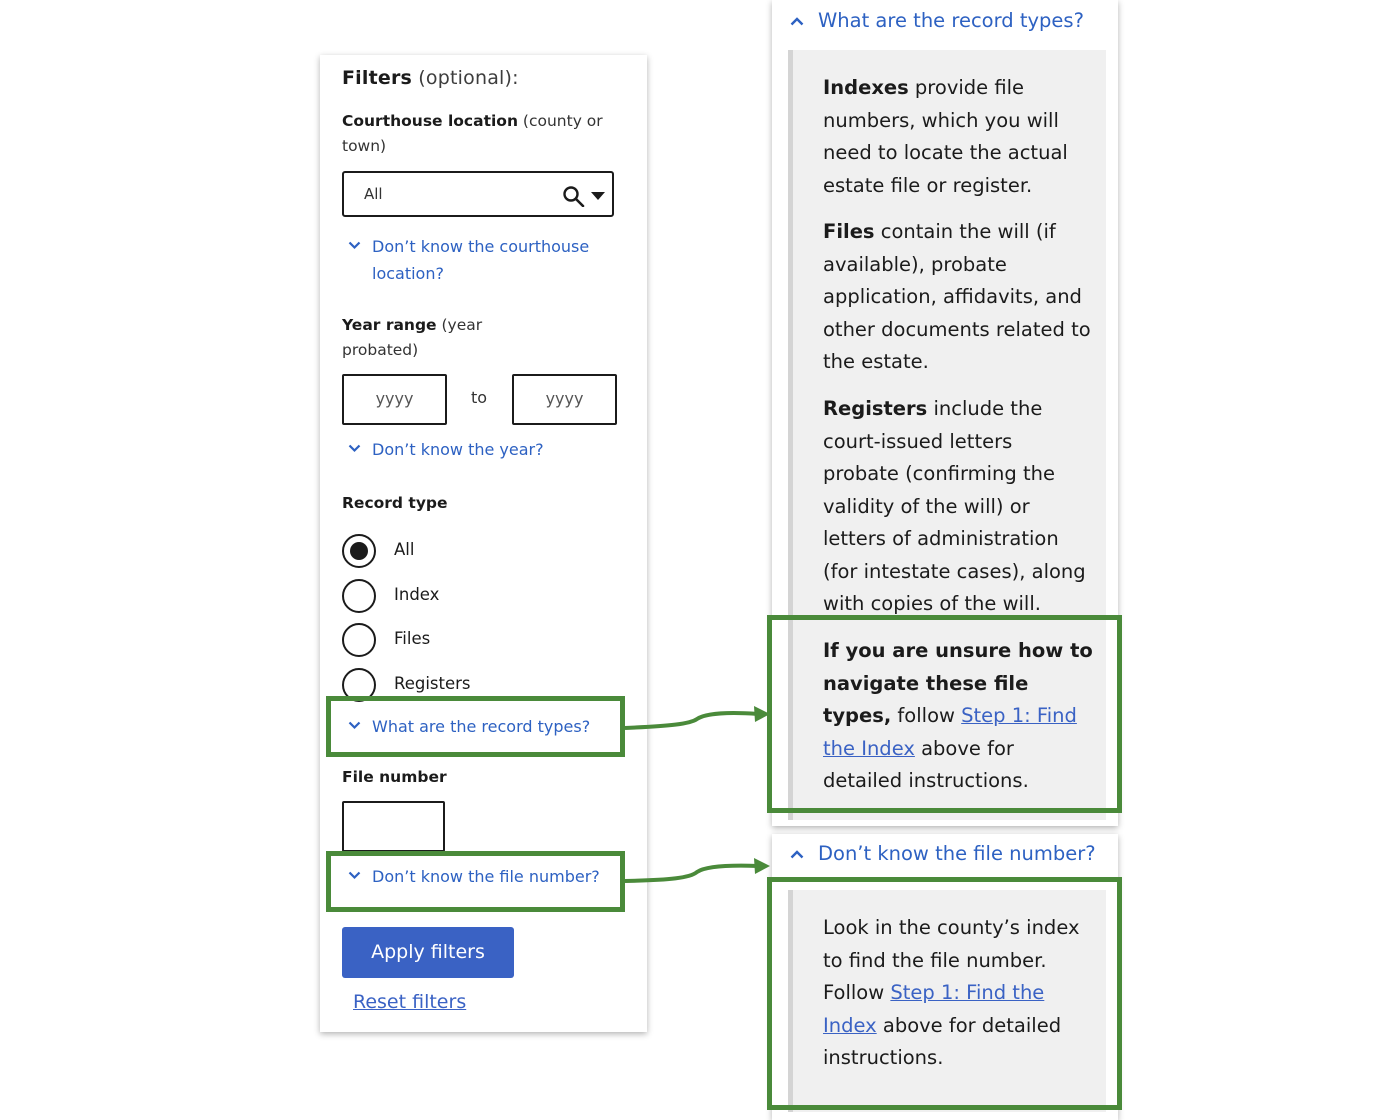 This screenshot has width=1390, height=1120. What do you see at coordinates (697, 870) in the screenshot?
I see `arrow-file-number` at bounding box center [697, 870].